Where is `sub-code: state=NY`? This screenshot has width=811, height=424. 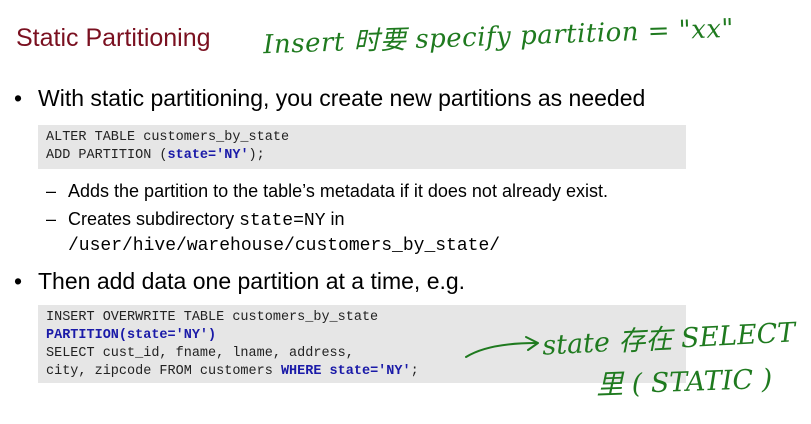 sub-code: state=NY is located at coordinates (282, 221).